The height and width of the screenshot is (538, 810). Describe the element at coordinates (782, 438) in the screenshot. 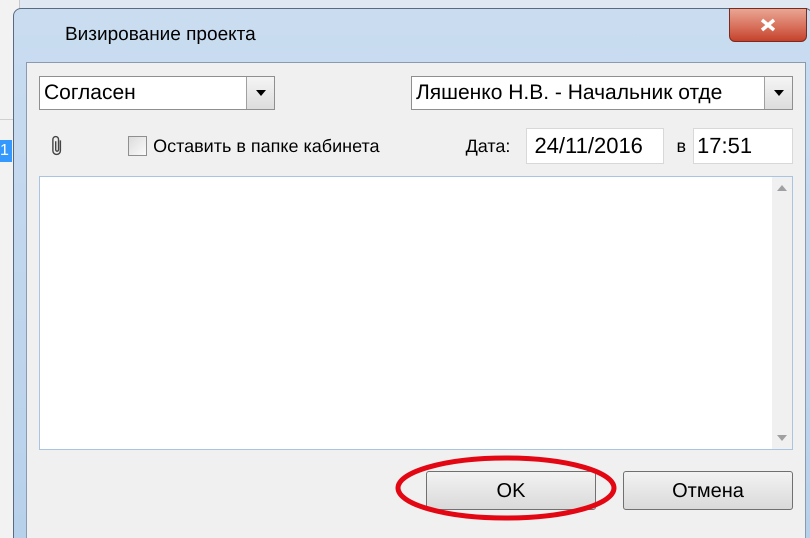

I see `scroll-down-icon` at that location.